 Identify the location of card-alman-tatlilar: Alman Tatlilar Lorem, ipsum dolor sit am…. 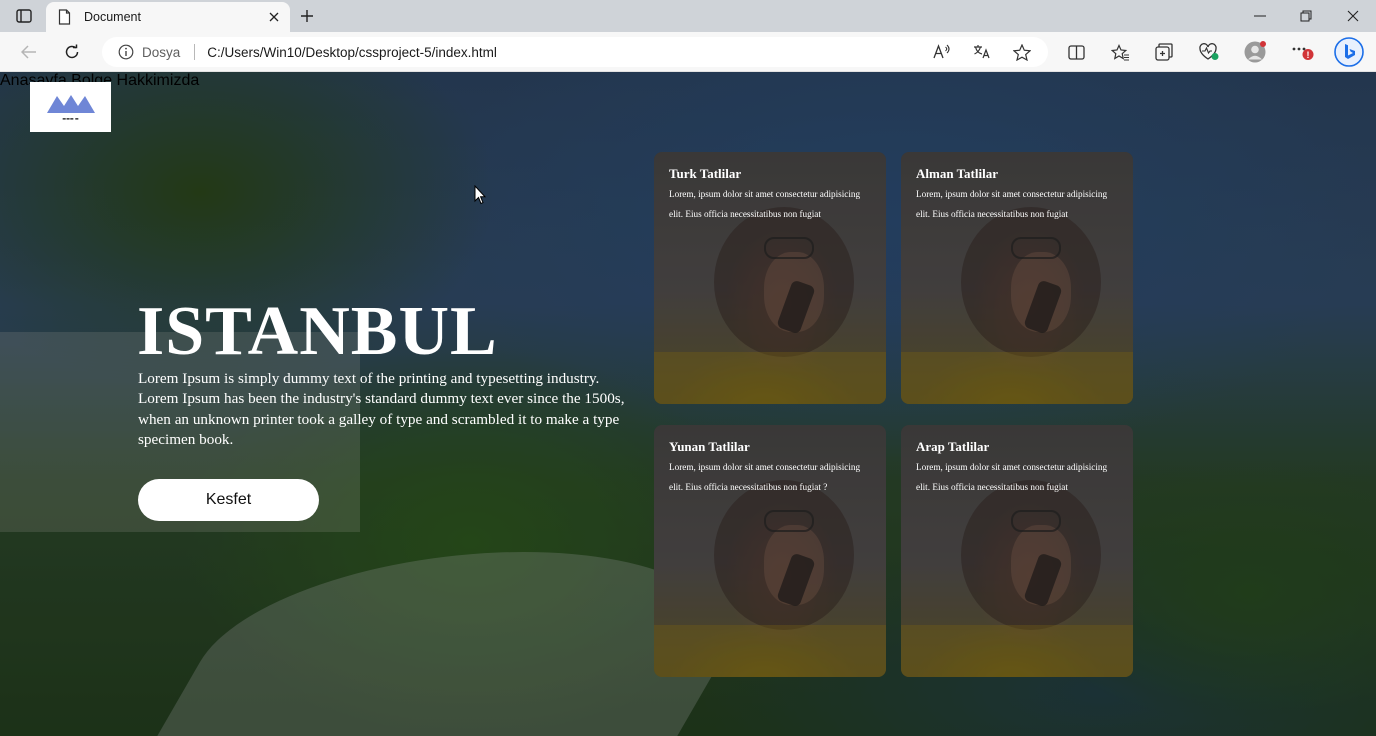
(1017, 278).